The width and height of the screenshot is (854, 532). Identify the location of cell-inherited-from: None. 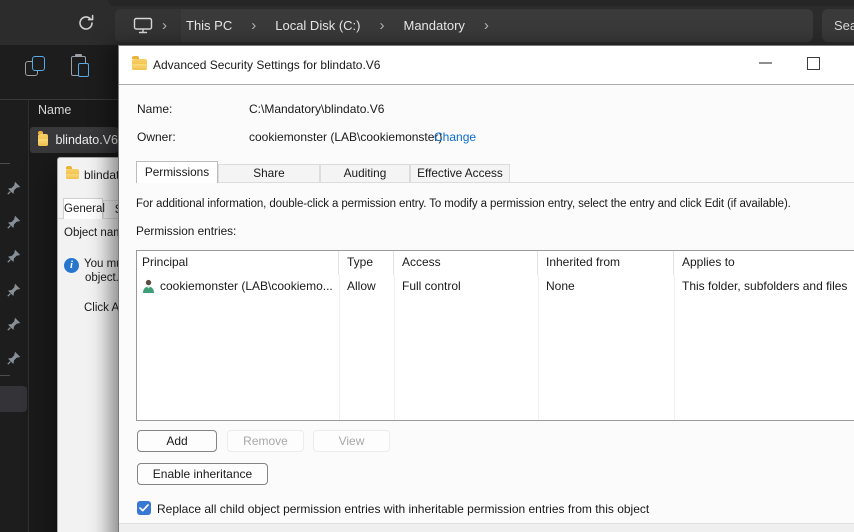
(560, 286).